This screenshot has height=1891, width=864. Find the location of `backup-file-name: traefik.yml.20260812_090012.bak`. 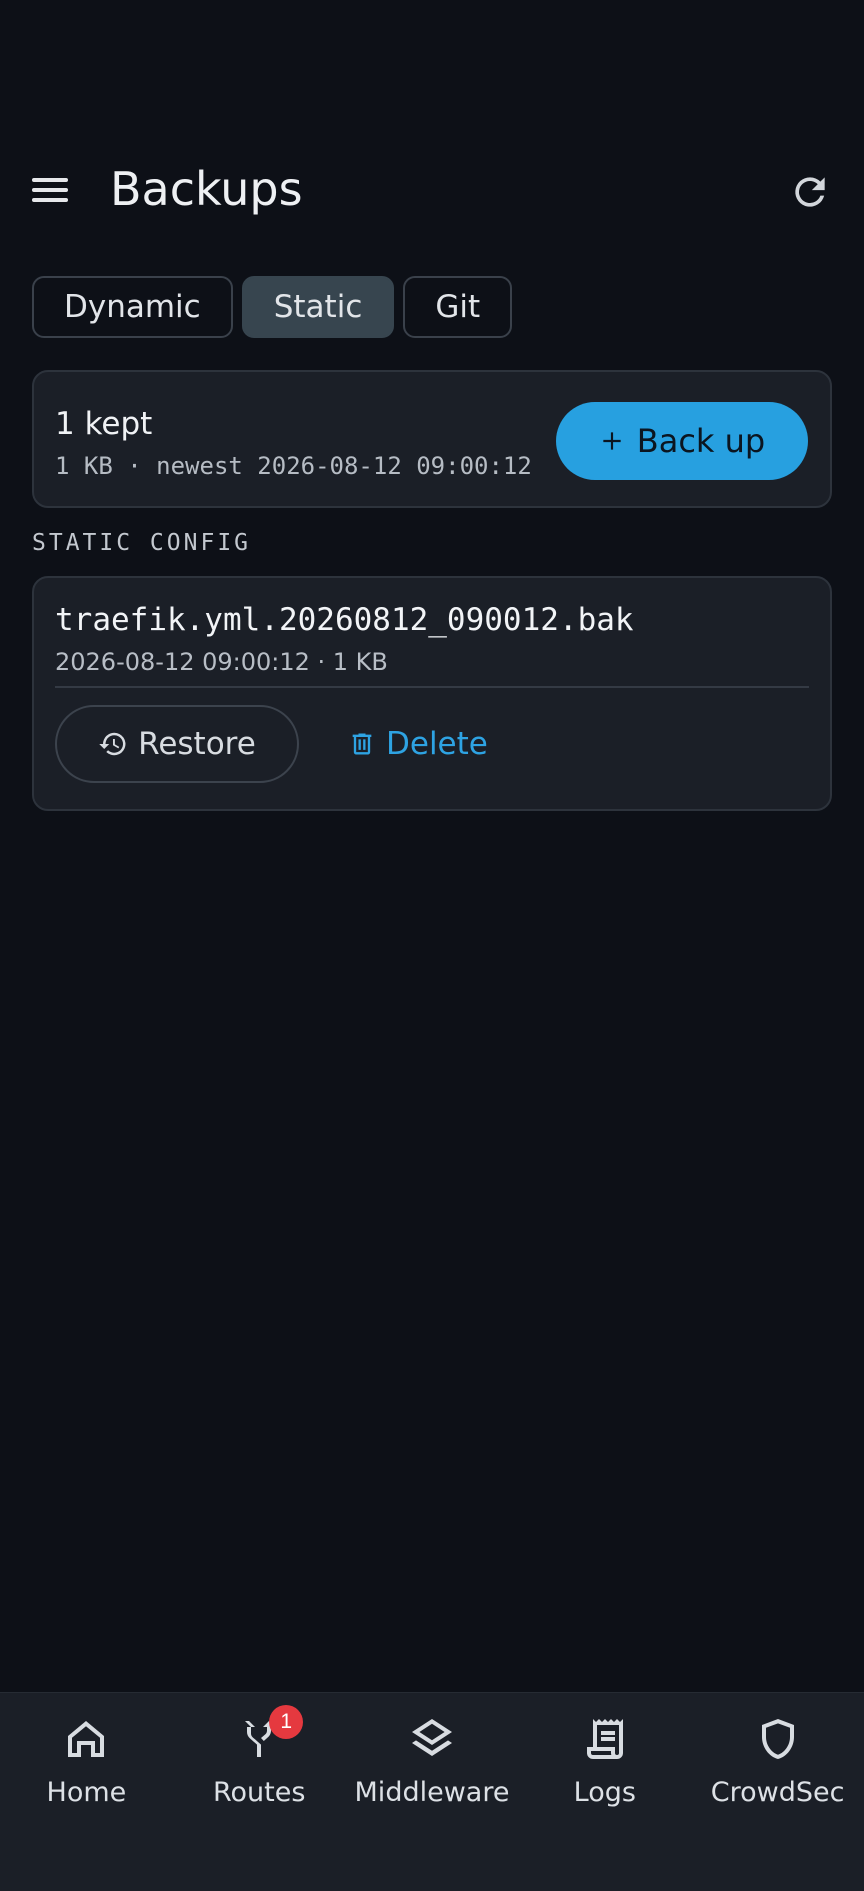

backup-file-name: traefik.yml.20260812_090012.bak is located at coordinates (344, 620).